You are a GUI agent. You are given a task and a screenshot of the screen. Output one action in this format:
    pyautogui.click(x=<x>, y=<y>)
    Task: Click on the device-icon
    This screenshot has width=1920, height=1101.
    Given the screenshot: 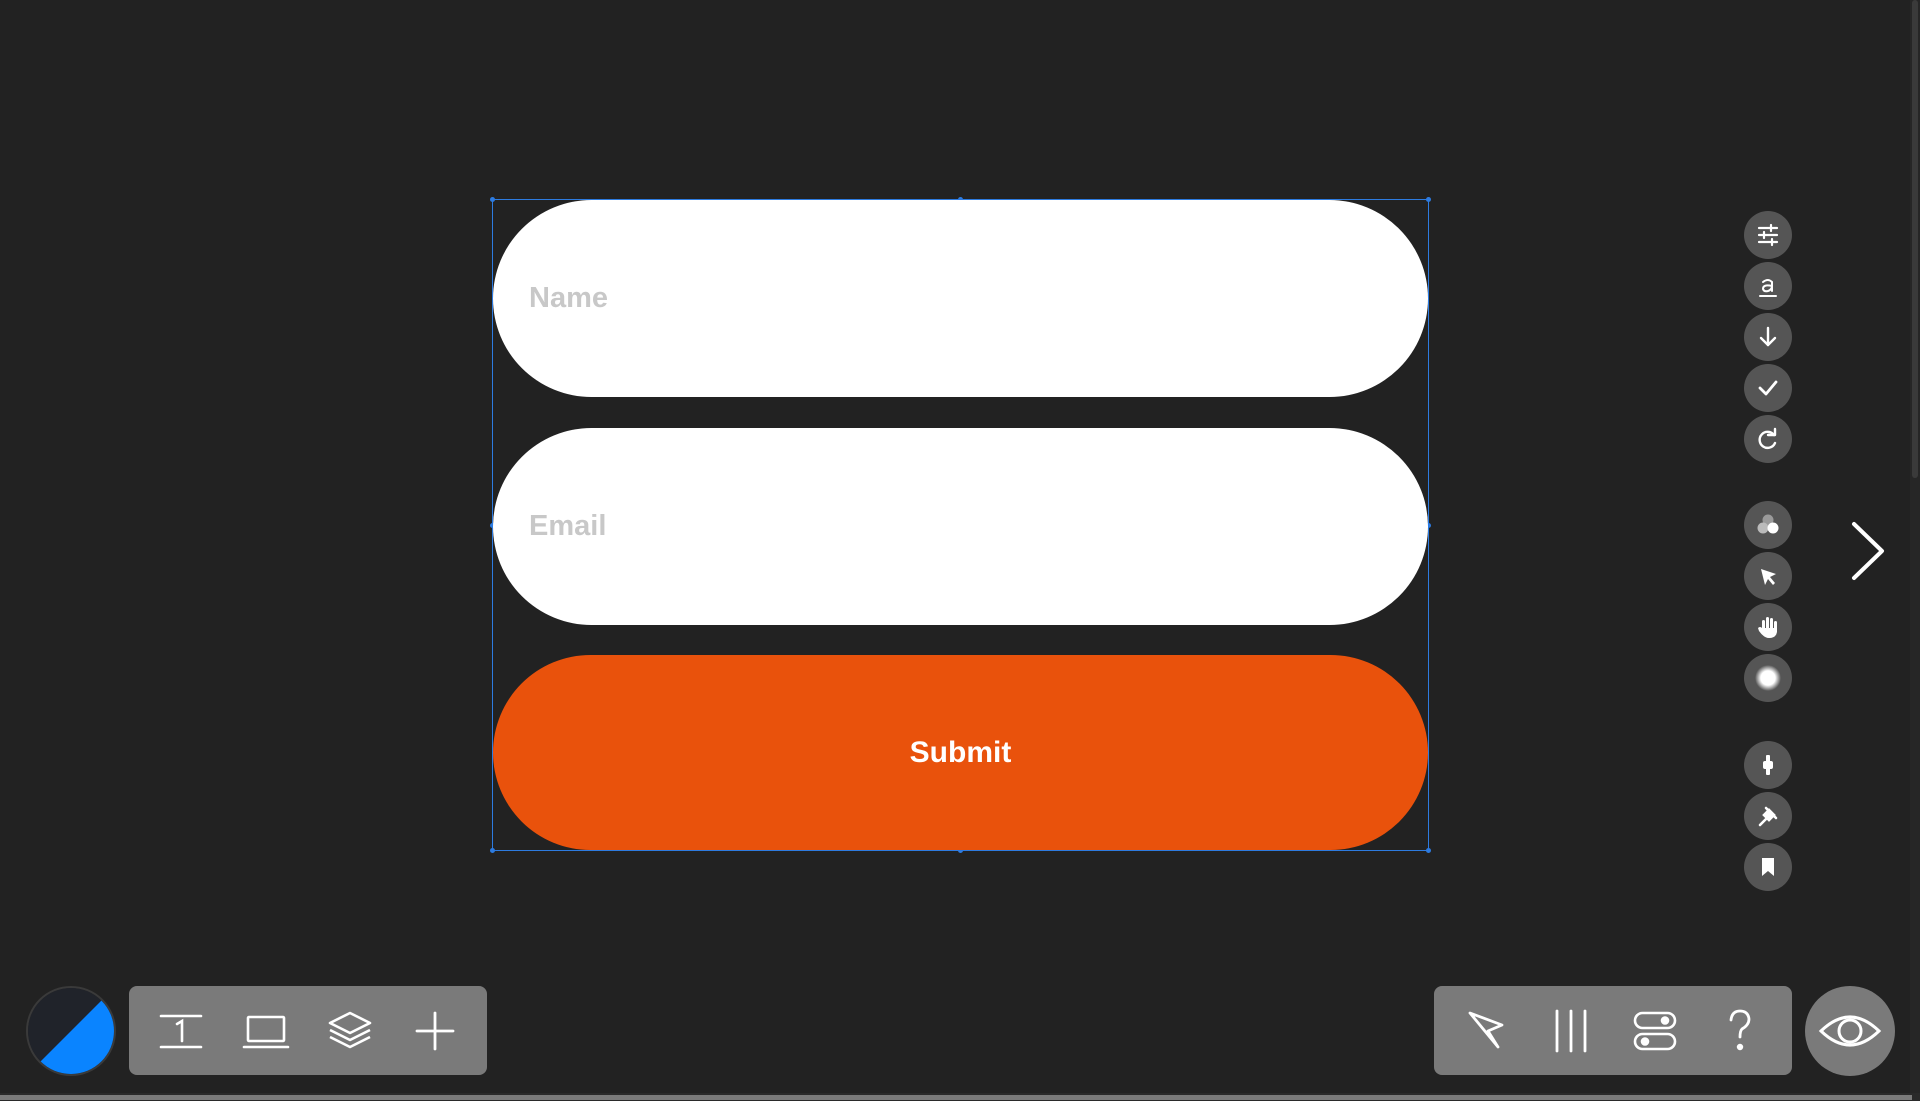 What is the action you would take?
    pyautogui.click(x=266, y=1031)
    